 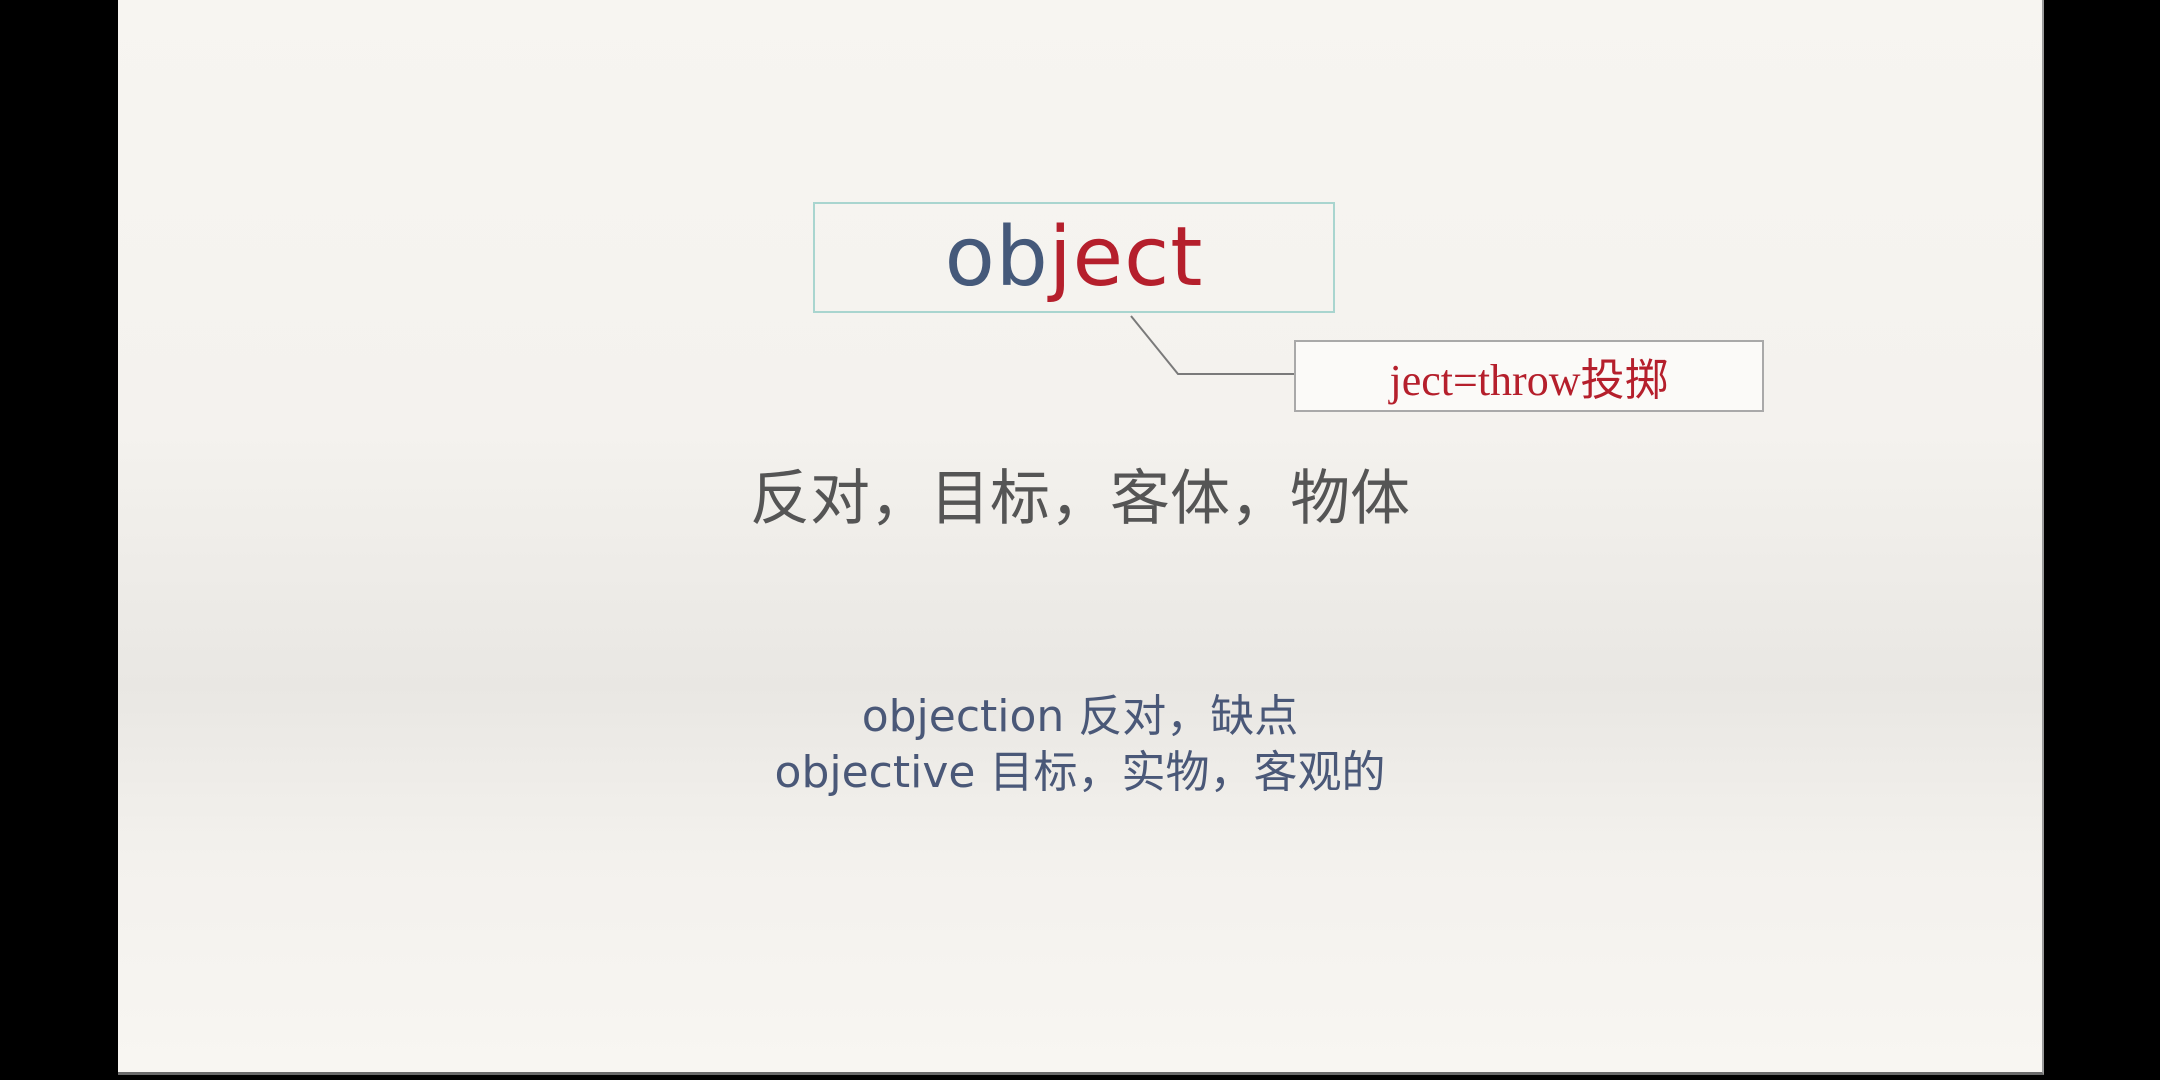 What do you see at coordinates (1126, 257) in the screenshot?
I see `headword-suffix: ject` at bounding box center [1126, 257].